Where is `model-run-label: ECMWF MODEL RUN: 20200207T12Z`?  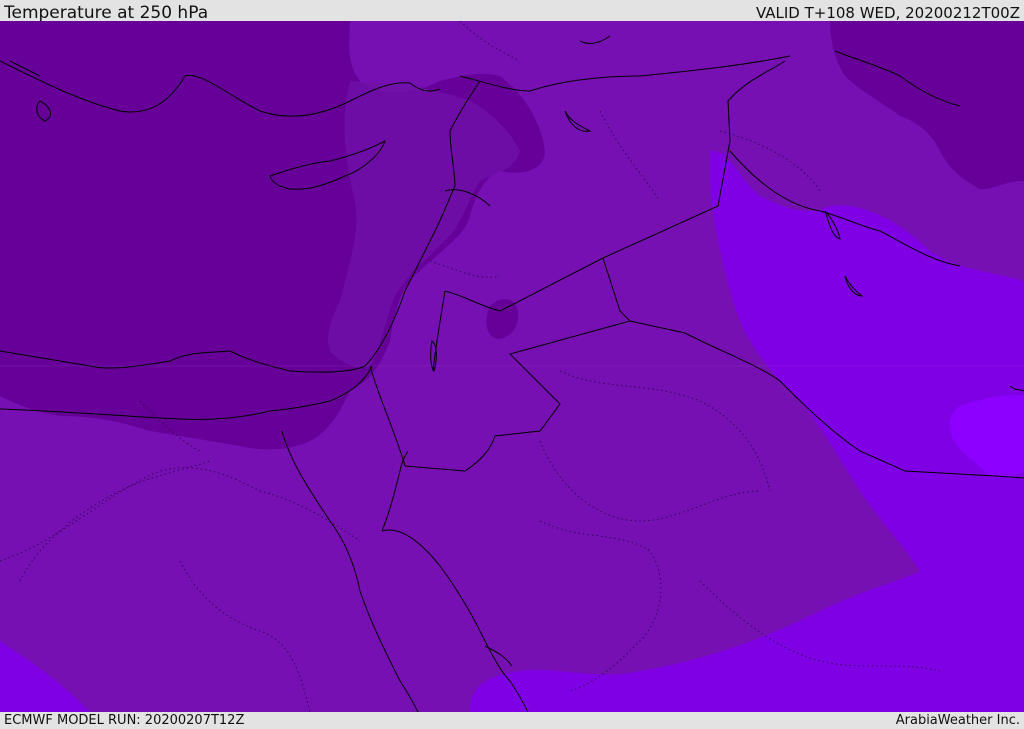 model-run-label: ECMWF MODEL RUN: 20200207T12Z is located at coordinates (124, 720).